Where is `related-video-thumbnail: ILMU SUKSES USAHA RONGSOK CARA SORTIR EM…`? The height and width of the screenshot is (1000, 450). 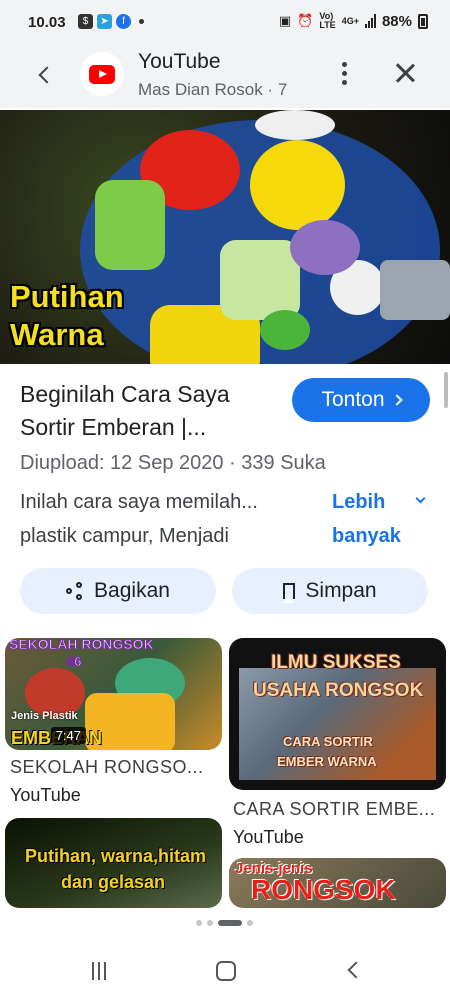 related-video-thumbnail: ILMU SUKSES USAHA RONGSOK CARA SORTIR EM… is located at coordinates (337, 714).